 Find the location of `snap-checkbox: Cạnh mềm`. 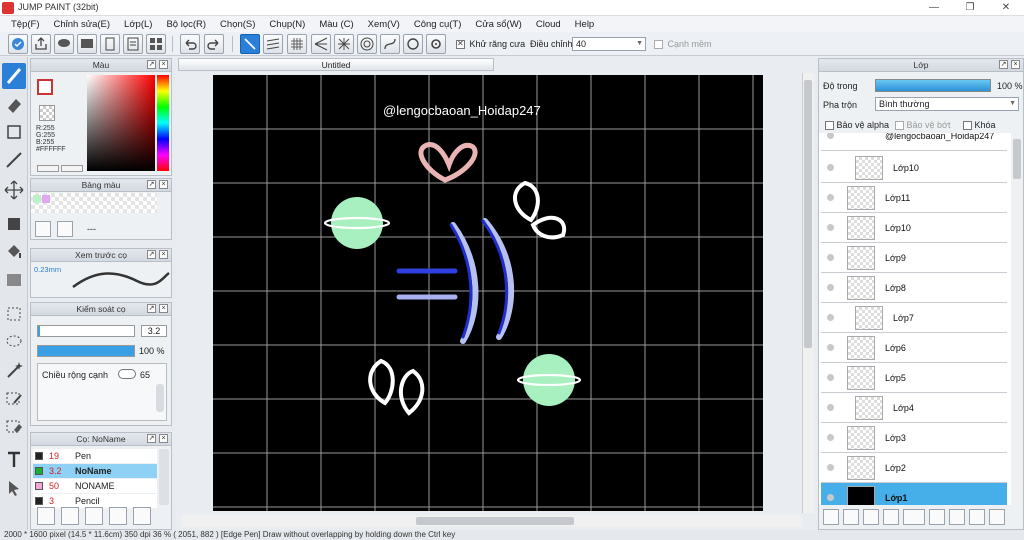

snap-checkbox: Cạnh mềm is located at coordinates (683, 44).